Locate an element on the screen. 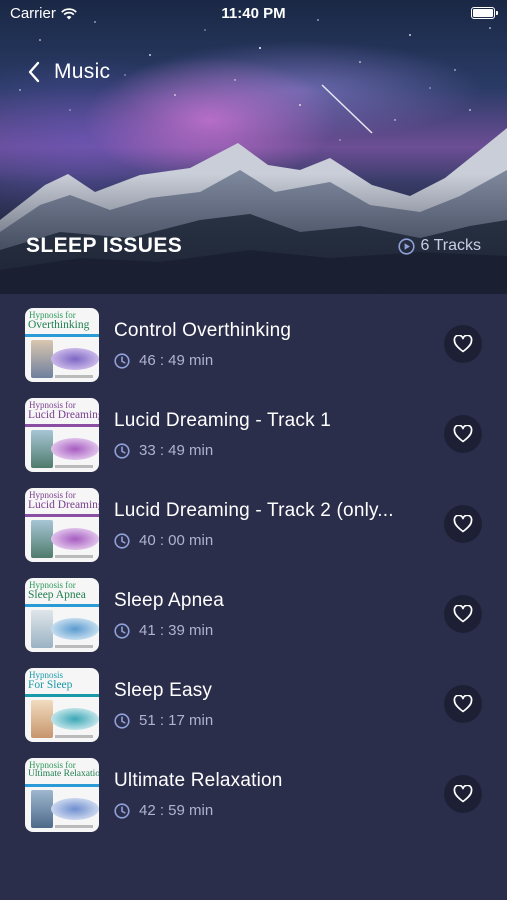  track-duration-label: 40 : 00 min is located at coordinates (176, 540).